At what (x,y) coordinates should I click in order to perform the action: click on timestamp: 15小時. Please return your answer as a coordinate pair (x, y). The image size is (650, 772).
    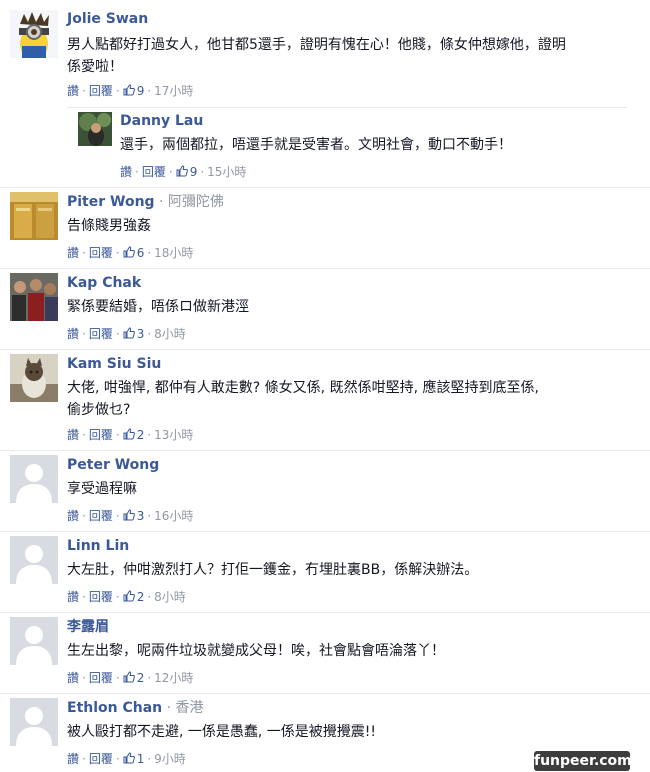
    Looking at the image, I should click on (226, 172).